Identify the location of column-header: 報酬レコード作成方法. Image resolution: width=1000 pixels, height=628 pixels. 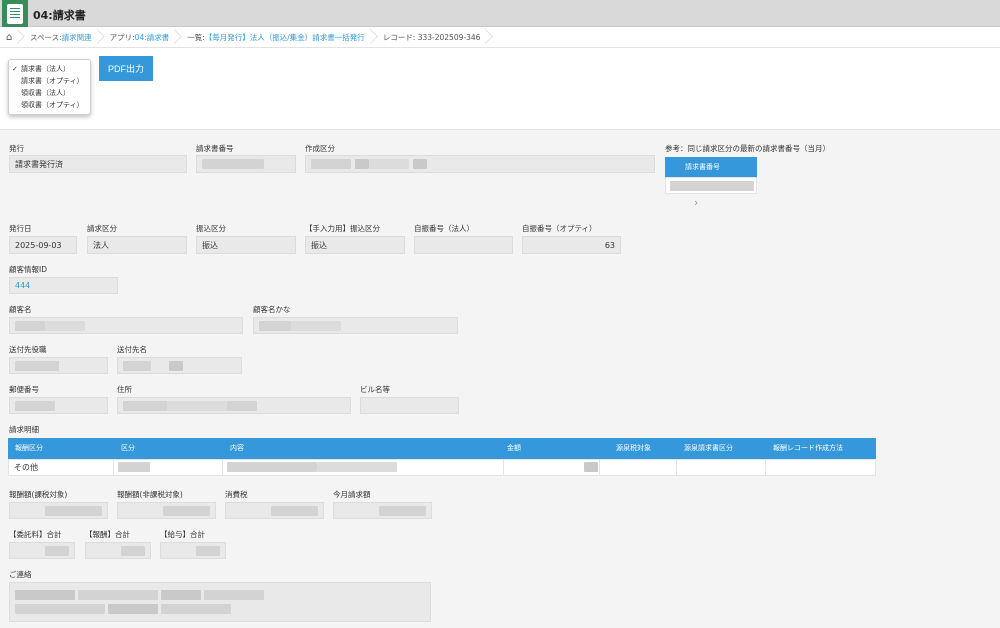
(808, 448).